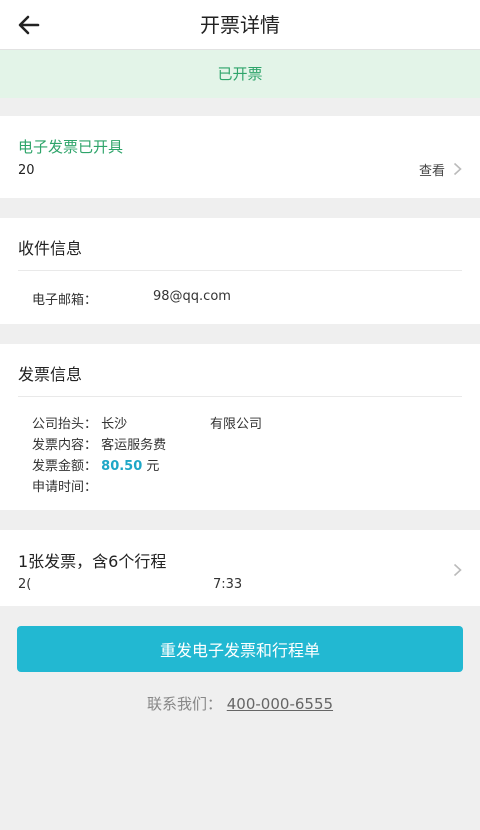 Image resolution: width=480 pixels, height=830 pixels. What do you see at coordinates (114, 424) in the screenshot?
I see `company-value-prefix: 长沙` at bounding box center [114, 424].